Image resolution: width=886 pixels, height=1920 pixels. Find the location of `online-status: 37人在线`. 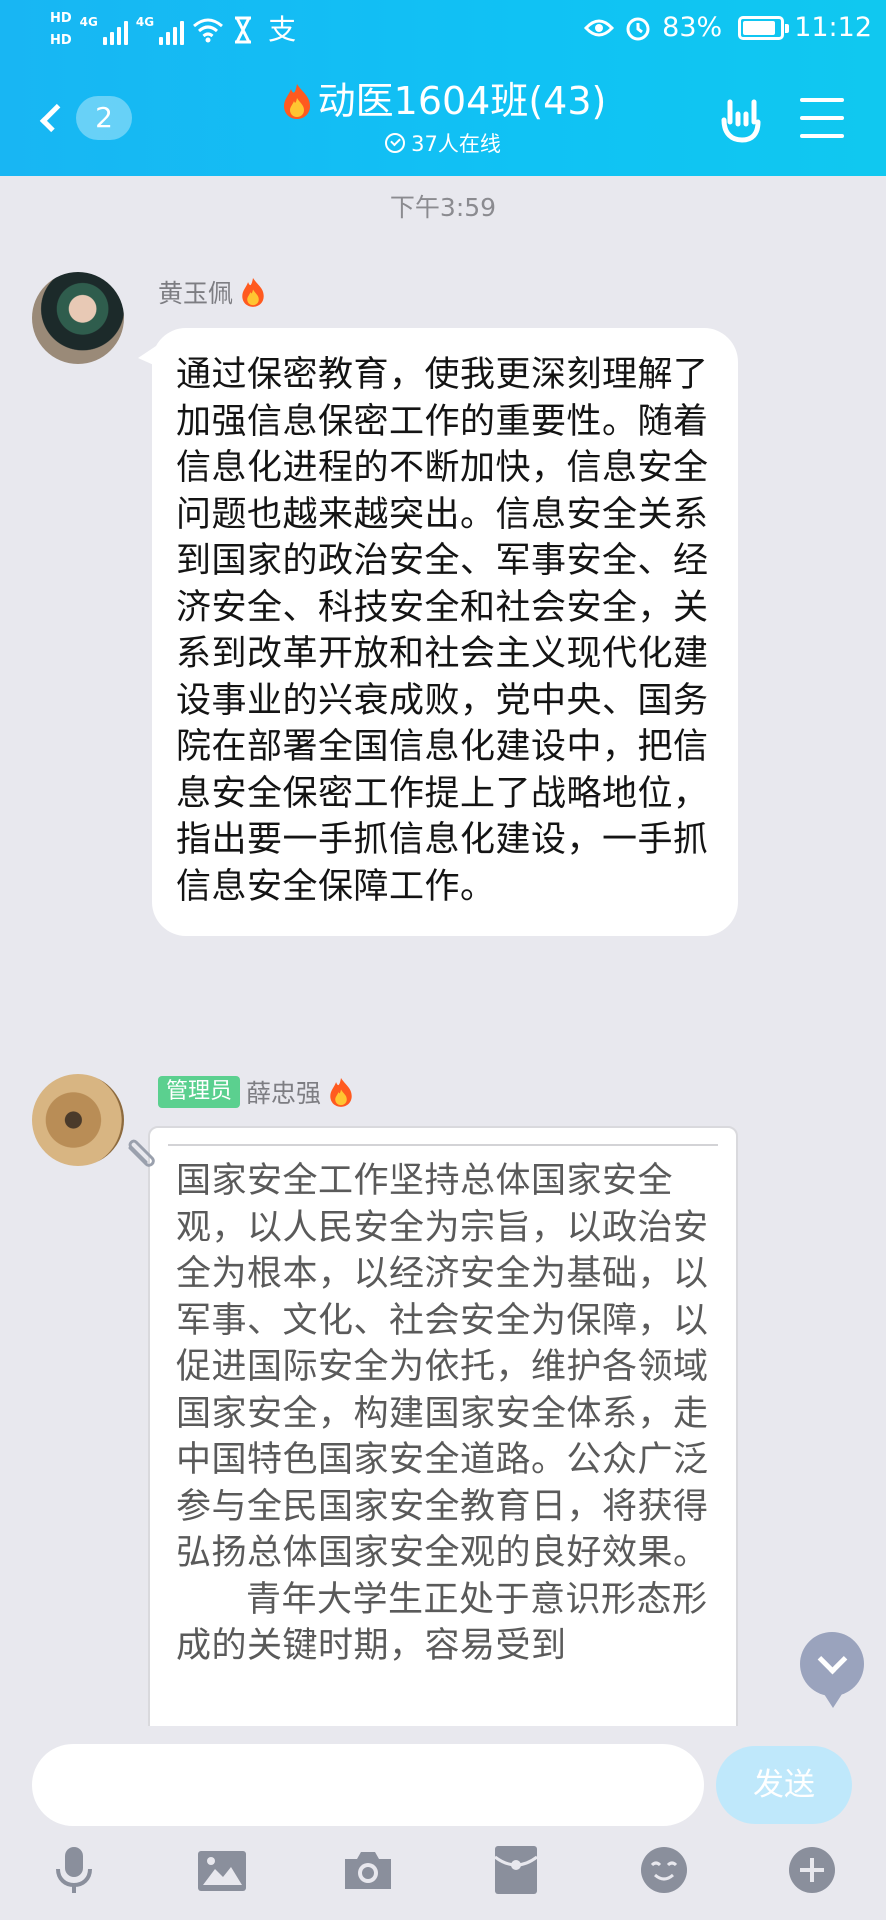

online-status: 37人在线 is located at coordinates (443, 143).